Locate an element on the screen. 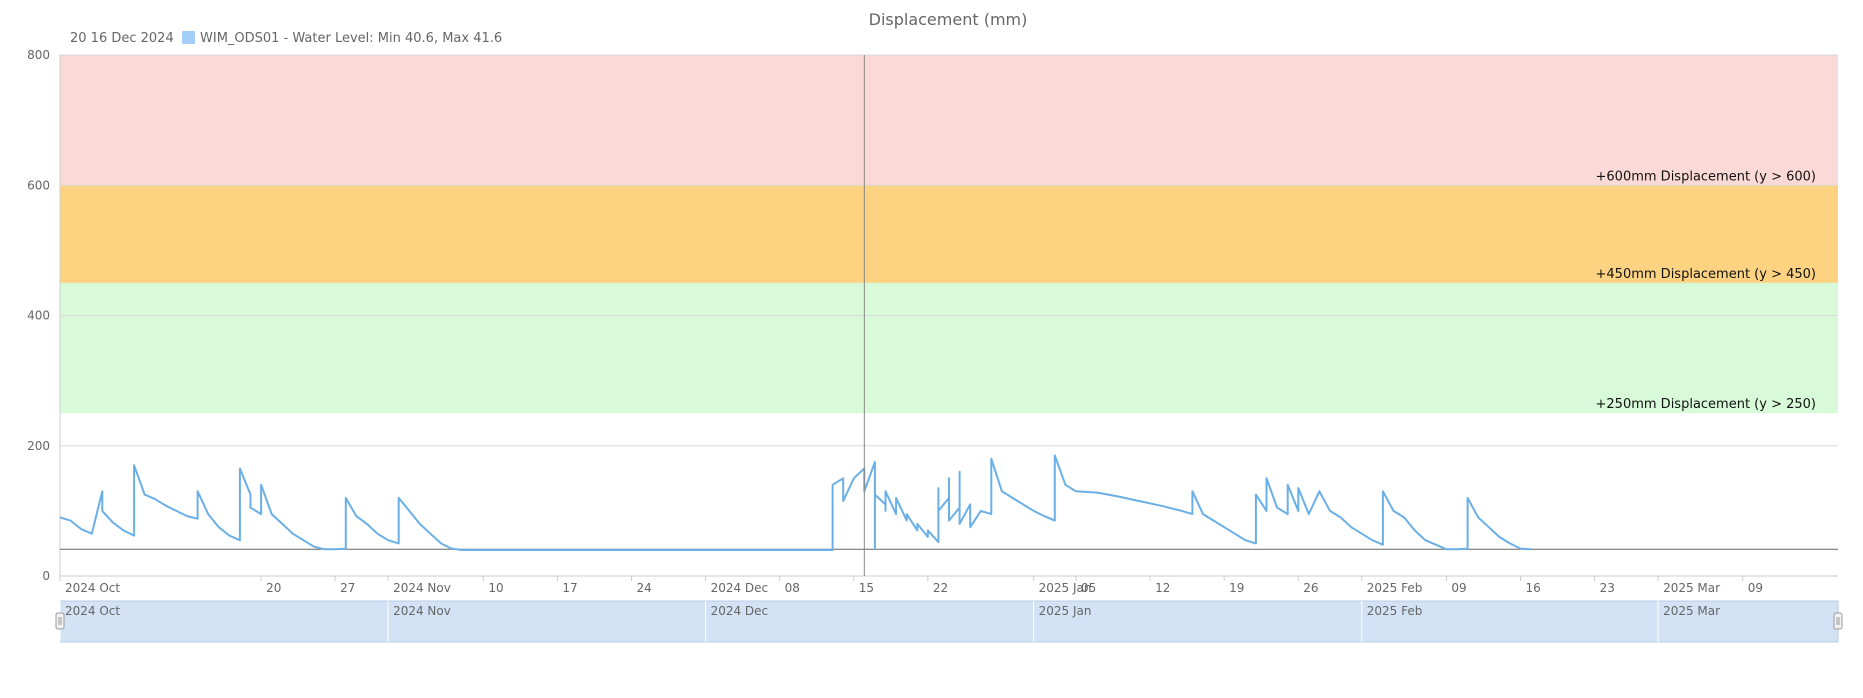 Image resolution: width=1863 pixels, height=698 pixels. x-tick-label: 27 is located at coordinates (347, 588).